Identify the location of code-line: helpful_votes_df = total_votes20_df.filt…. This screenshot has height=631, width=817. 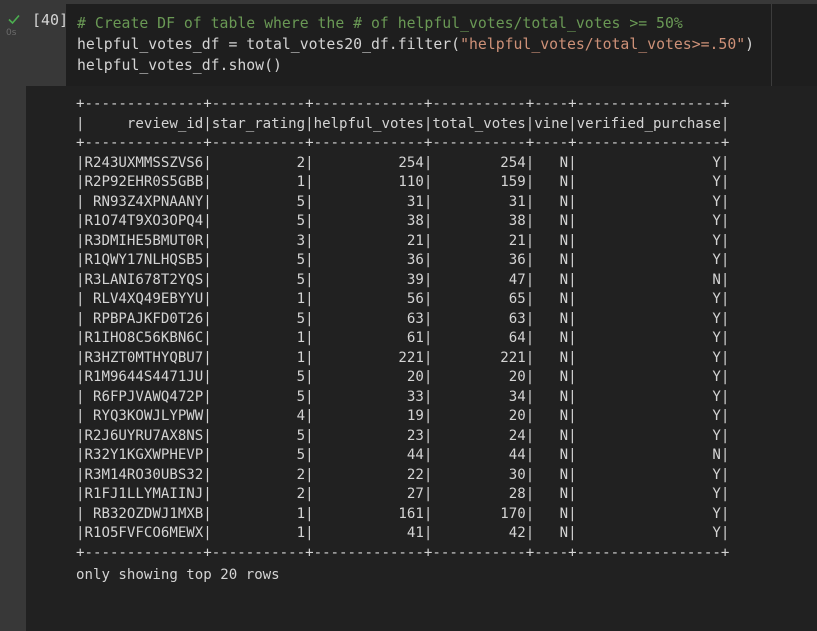
(415, 45).